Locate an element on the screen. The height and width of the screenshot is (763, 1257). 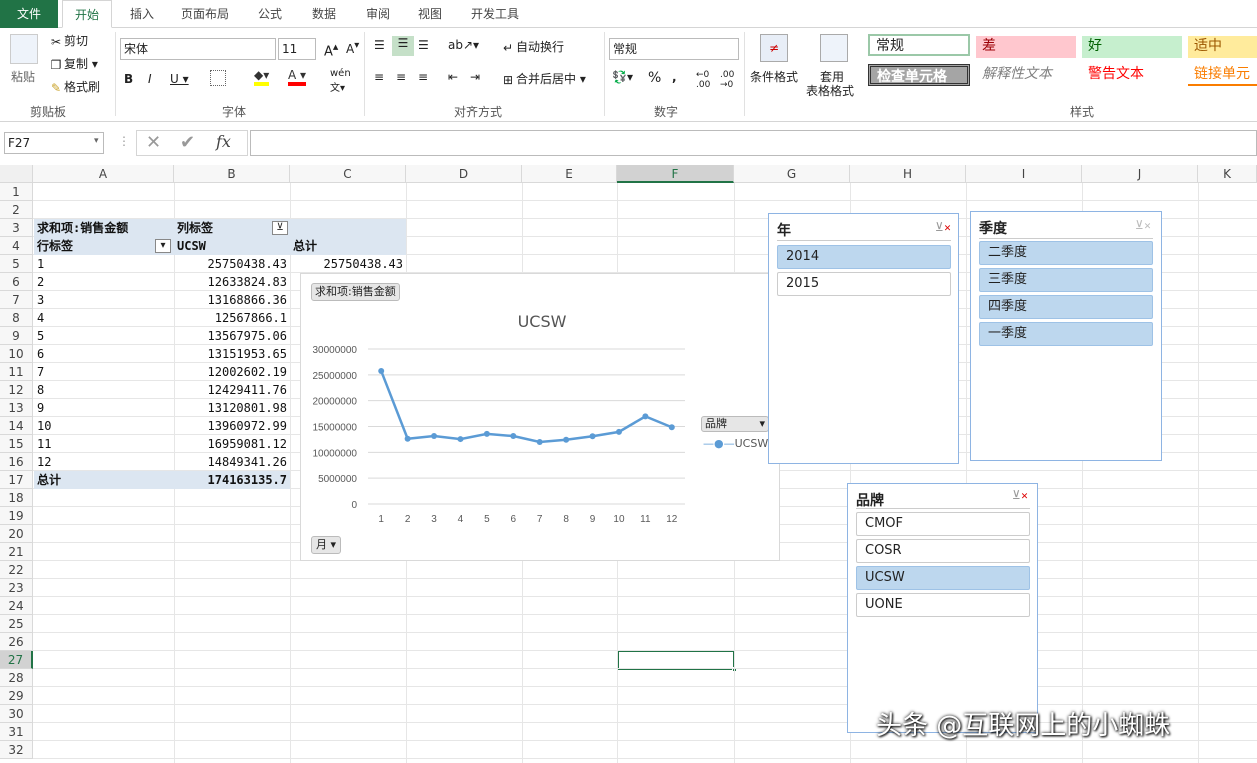
col-filter-icon: ⊻ is located at coordinates (280, 228).